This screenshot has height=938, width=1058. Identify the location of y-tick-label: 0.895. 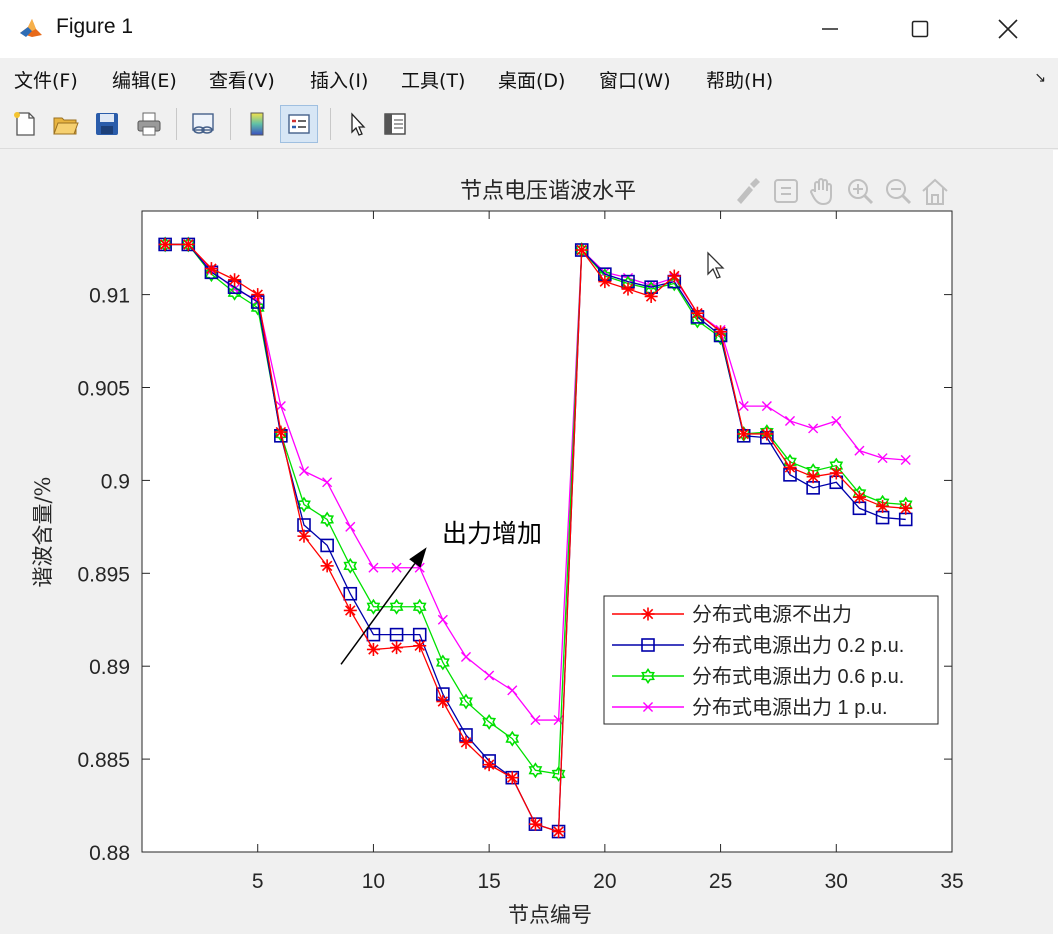
(103, 574).